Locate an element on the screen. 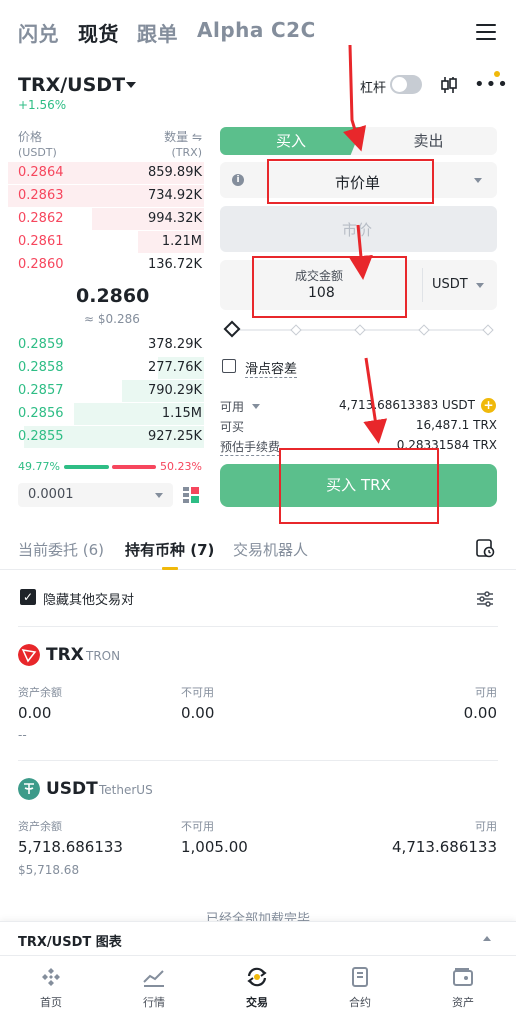 Image resolution: width=516 pixels, height=1031 pixels. bid-row: 0.2856 1.15M is located at coordinates (105, 414).